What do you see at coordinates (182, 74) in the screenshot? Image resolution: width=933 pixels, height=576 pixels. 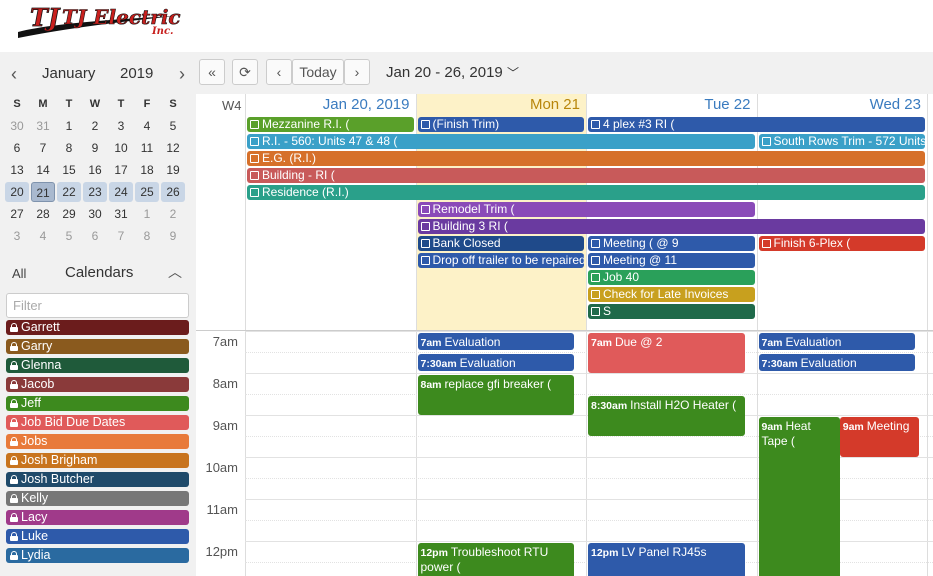 I see `next-month-button: ›` at bounding box center [182, 74].